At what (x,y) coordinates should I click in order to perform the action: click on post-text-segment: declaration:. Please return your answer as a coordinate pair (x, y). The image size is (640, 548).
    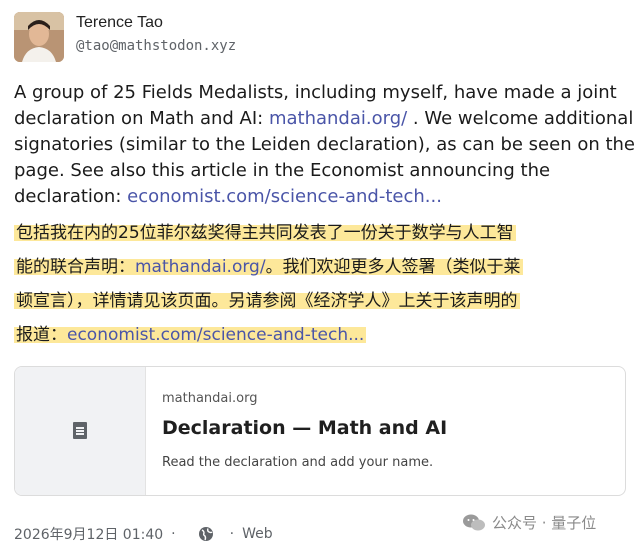
    Looking at the image, I should click on (71, 196).